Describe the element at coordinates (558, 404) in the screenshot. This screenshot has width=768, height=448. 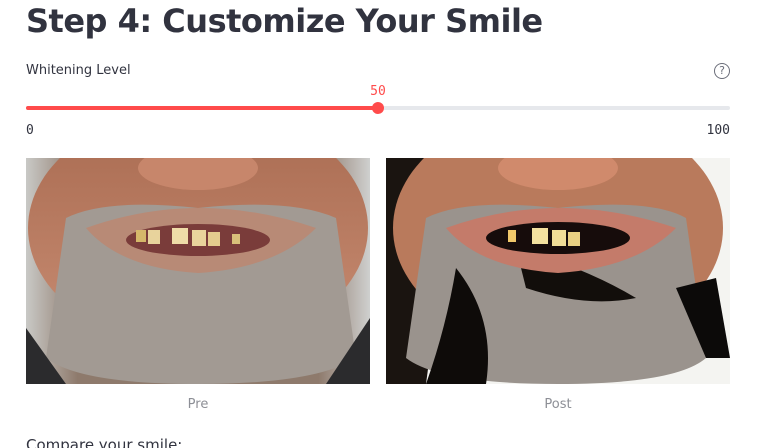
I see `post-caption: Post` at that location.